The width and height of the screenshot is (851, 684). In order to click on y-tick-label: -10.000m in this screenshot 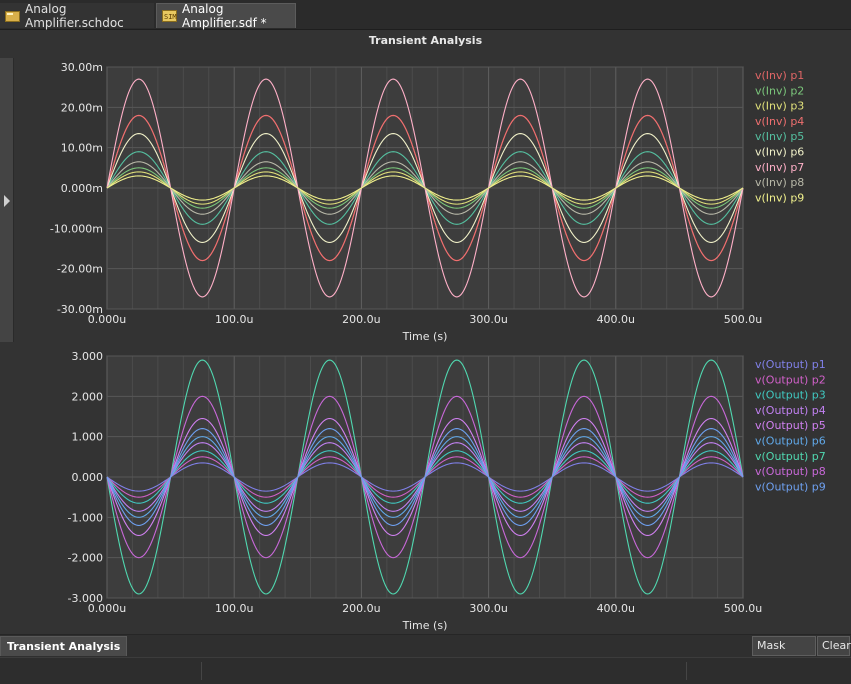, I will do `click(76, 228)`.